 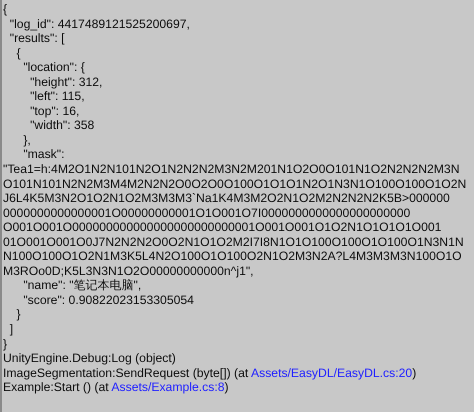 What do you see at coordinates (54, 111) in the screenshot?
I see `log-line: "top": 16,` at bounding box center [54, 111].